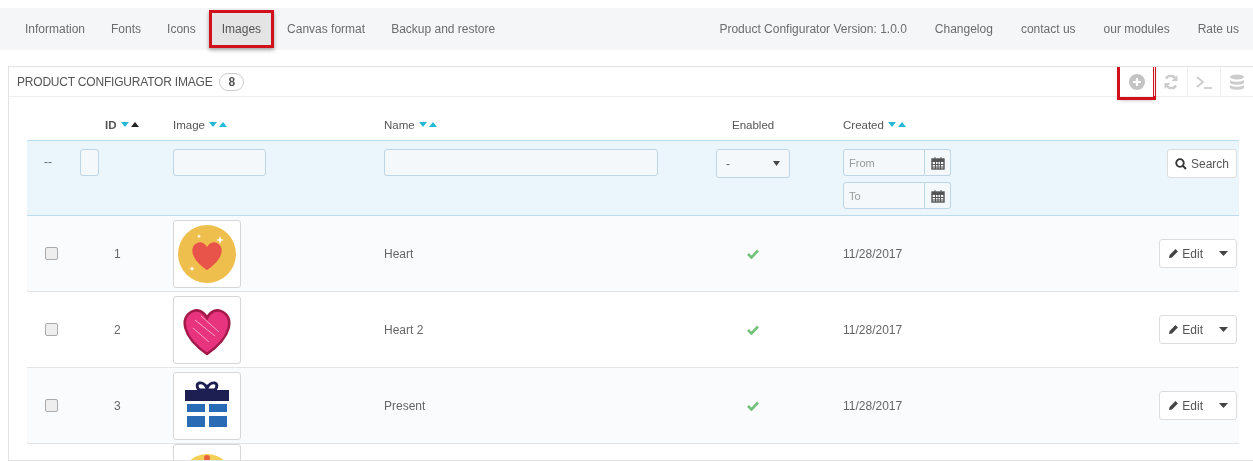 The width and height of the screenshot is (1253, 461). What do you see at coordinates (863, 124) in the screenshot?
I see `column-header: Created` at bounding box center [863, 124].